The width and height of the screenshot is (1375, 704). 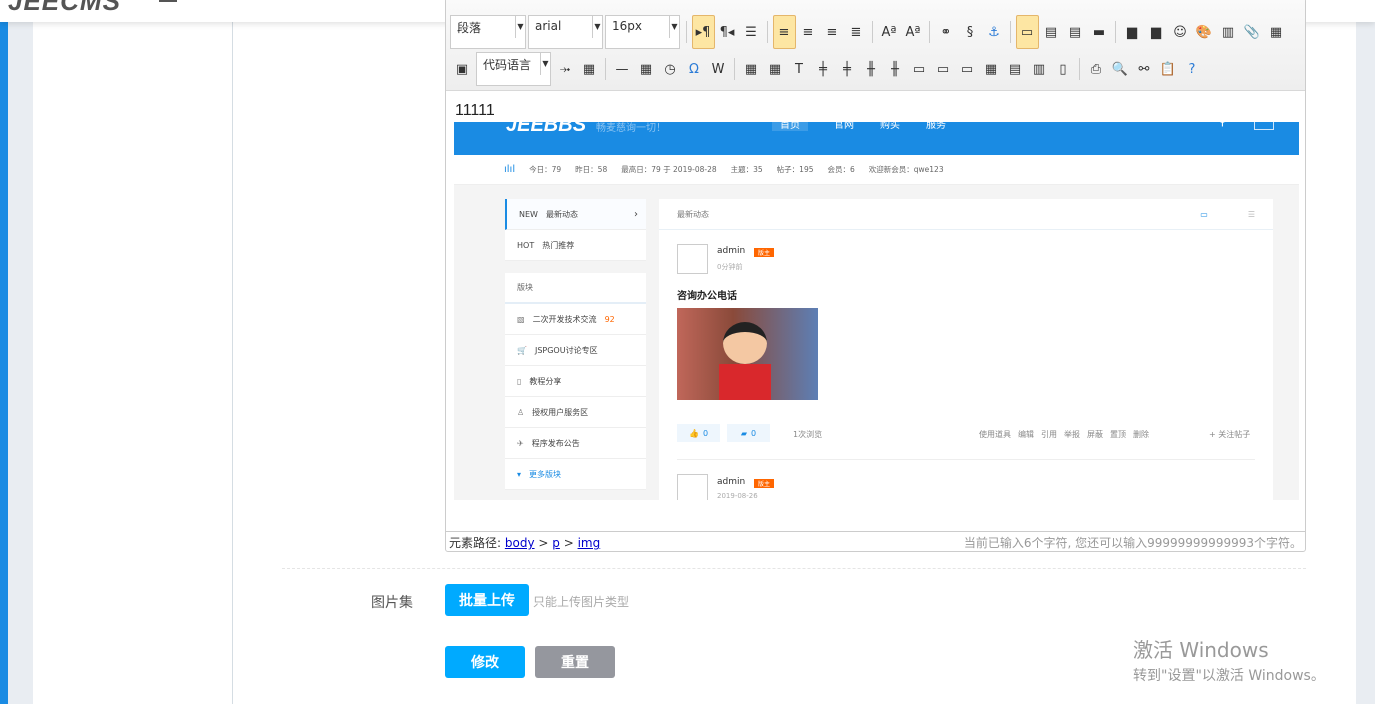 What do you see at coordinates (751, 32) in the screenshot?
I see `indent-icon: ☰` at bounding box center [751, 32].